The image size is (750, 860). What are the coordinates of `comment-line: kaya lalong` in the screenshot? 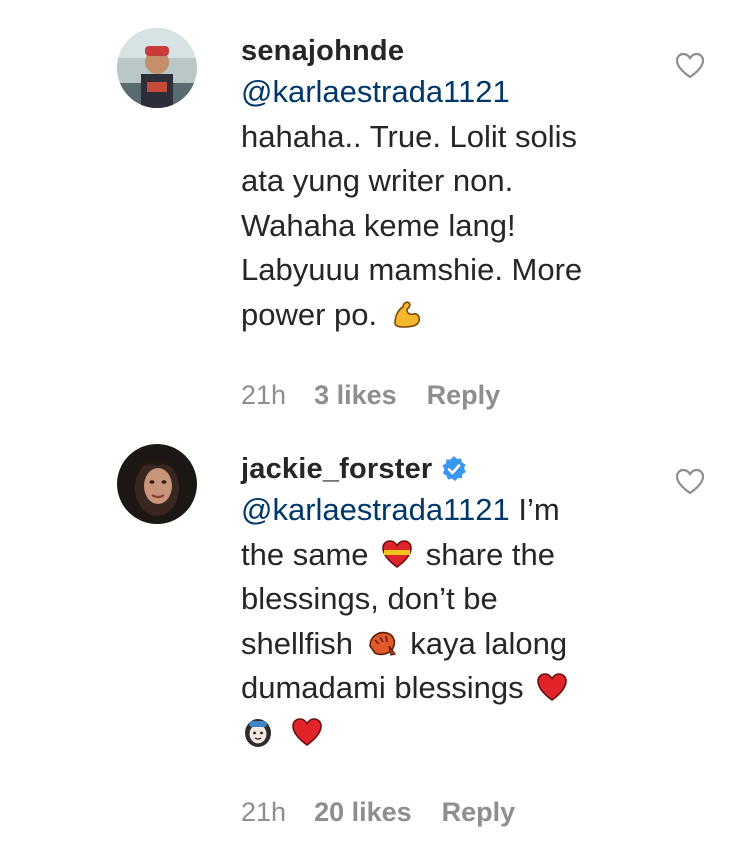 It's located at (489, 643).